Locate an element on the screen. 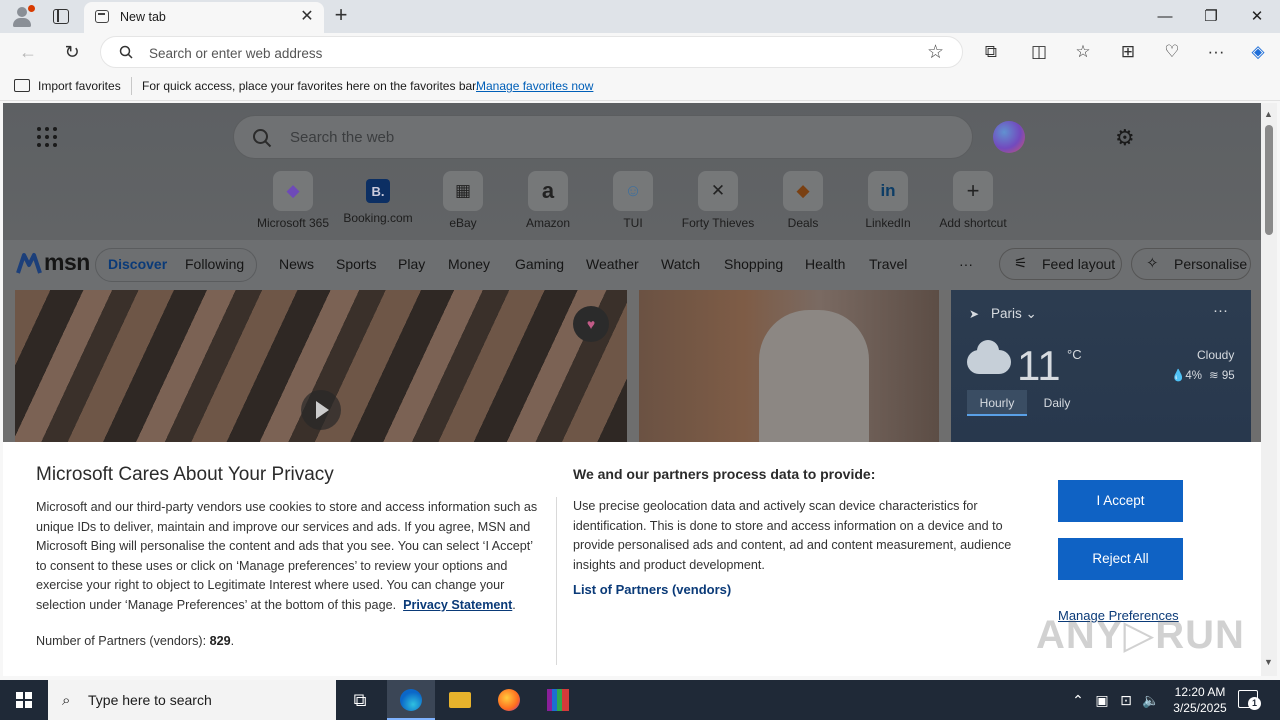 The image size is (1280, 720). location-arrow-icon: ➤ is located at coordinates (974, 314).